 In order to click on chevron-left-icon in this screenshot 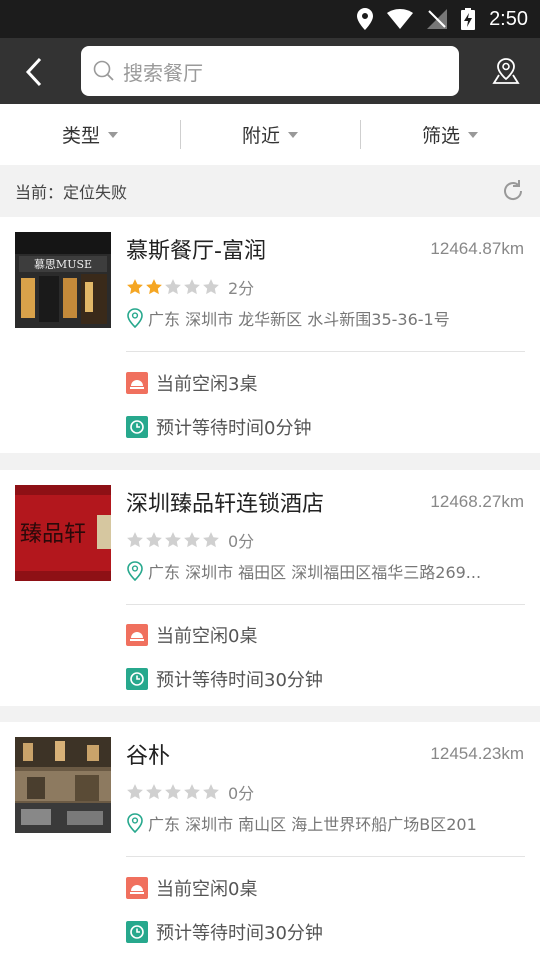, I will do `click(33, 72)`.